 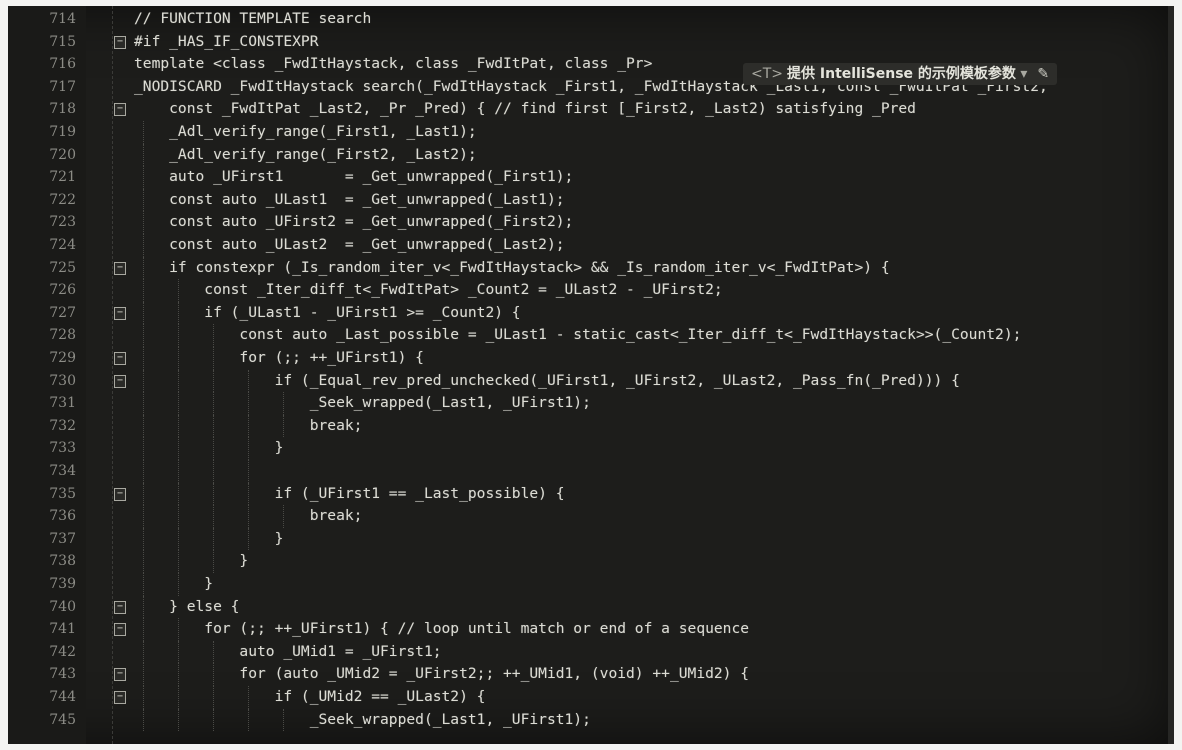 I want to click on line-number: 741, so click(x=62, y=629).